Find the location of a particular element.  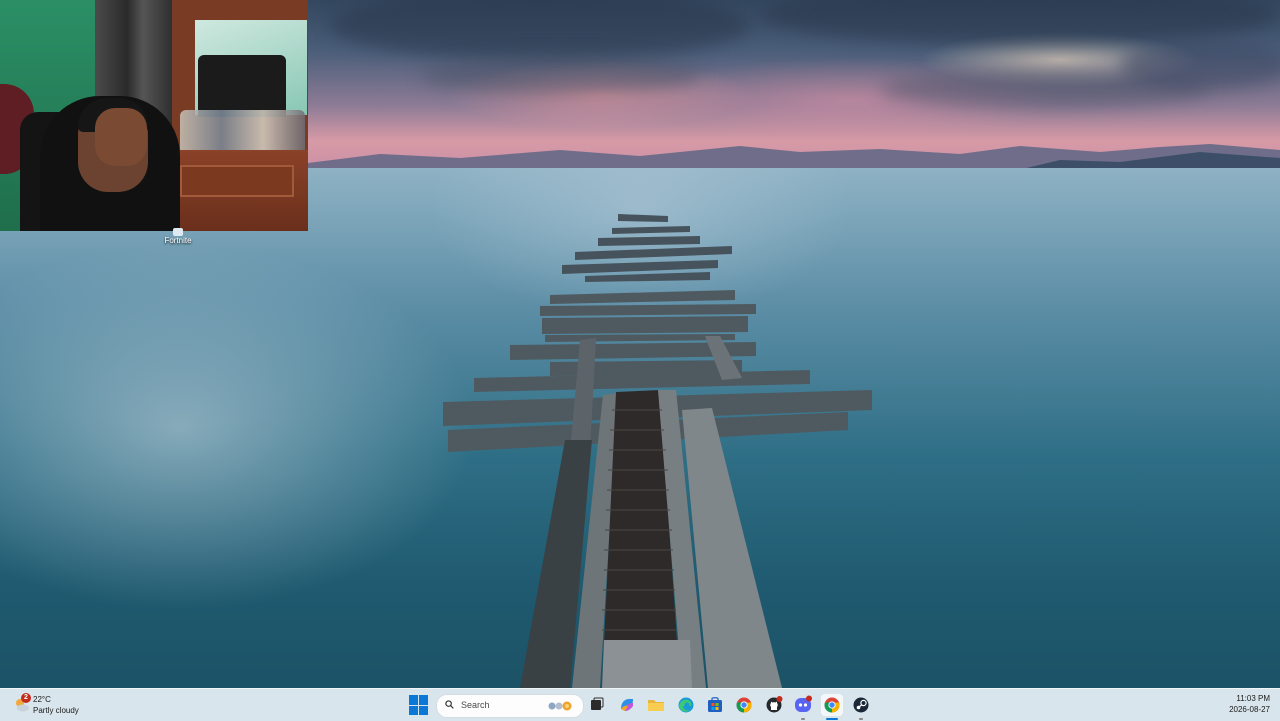

start-button is located at coordinates (419, 705).